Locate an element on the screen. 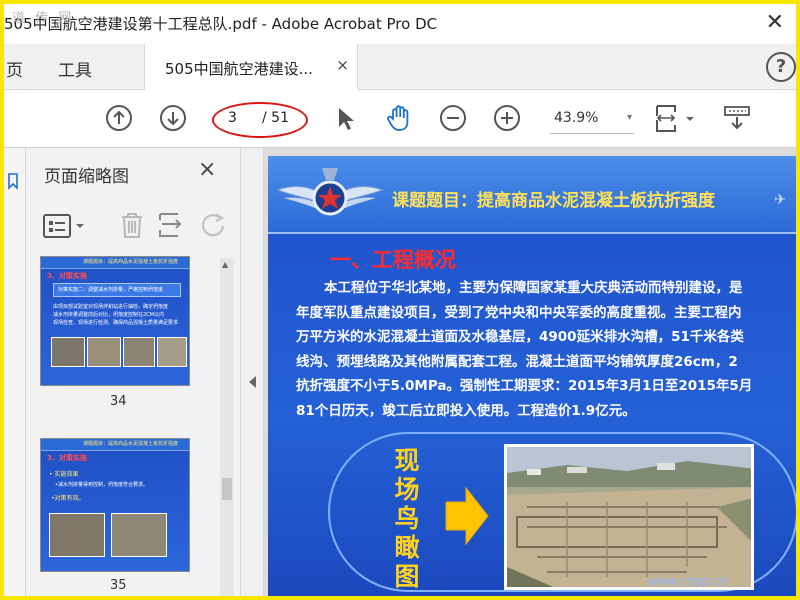  vertical-char: 图 is located at coordinates (407, 576).